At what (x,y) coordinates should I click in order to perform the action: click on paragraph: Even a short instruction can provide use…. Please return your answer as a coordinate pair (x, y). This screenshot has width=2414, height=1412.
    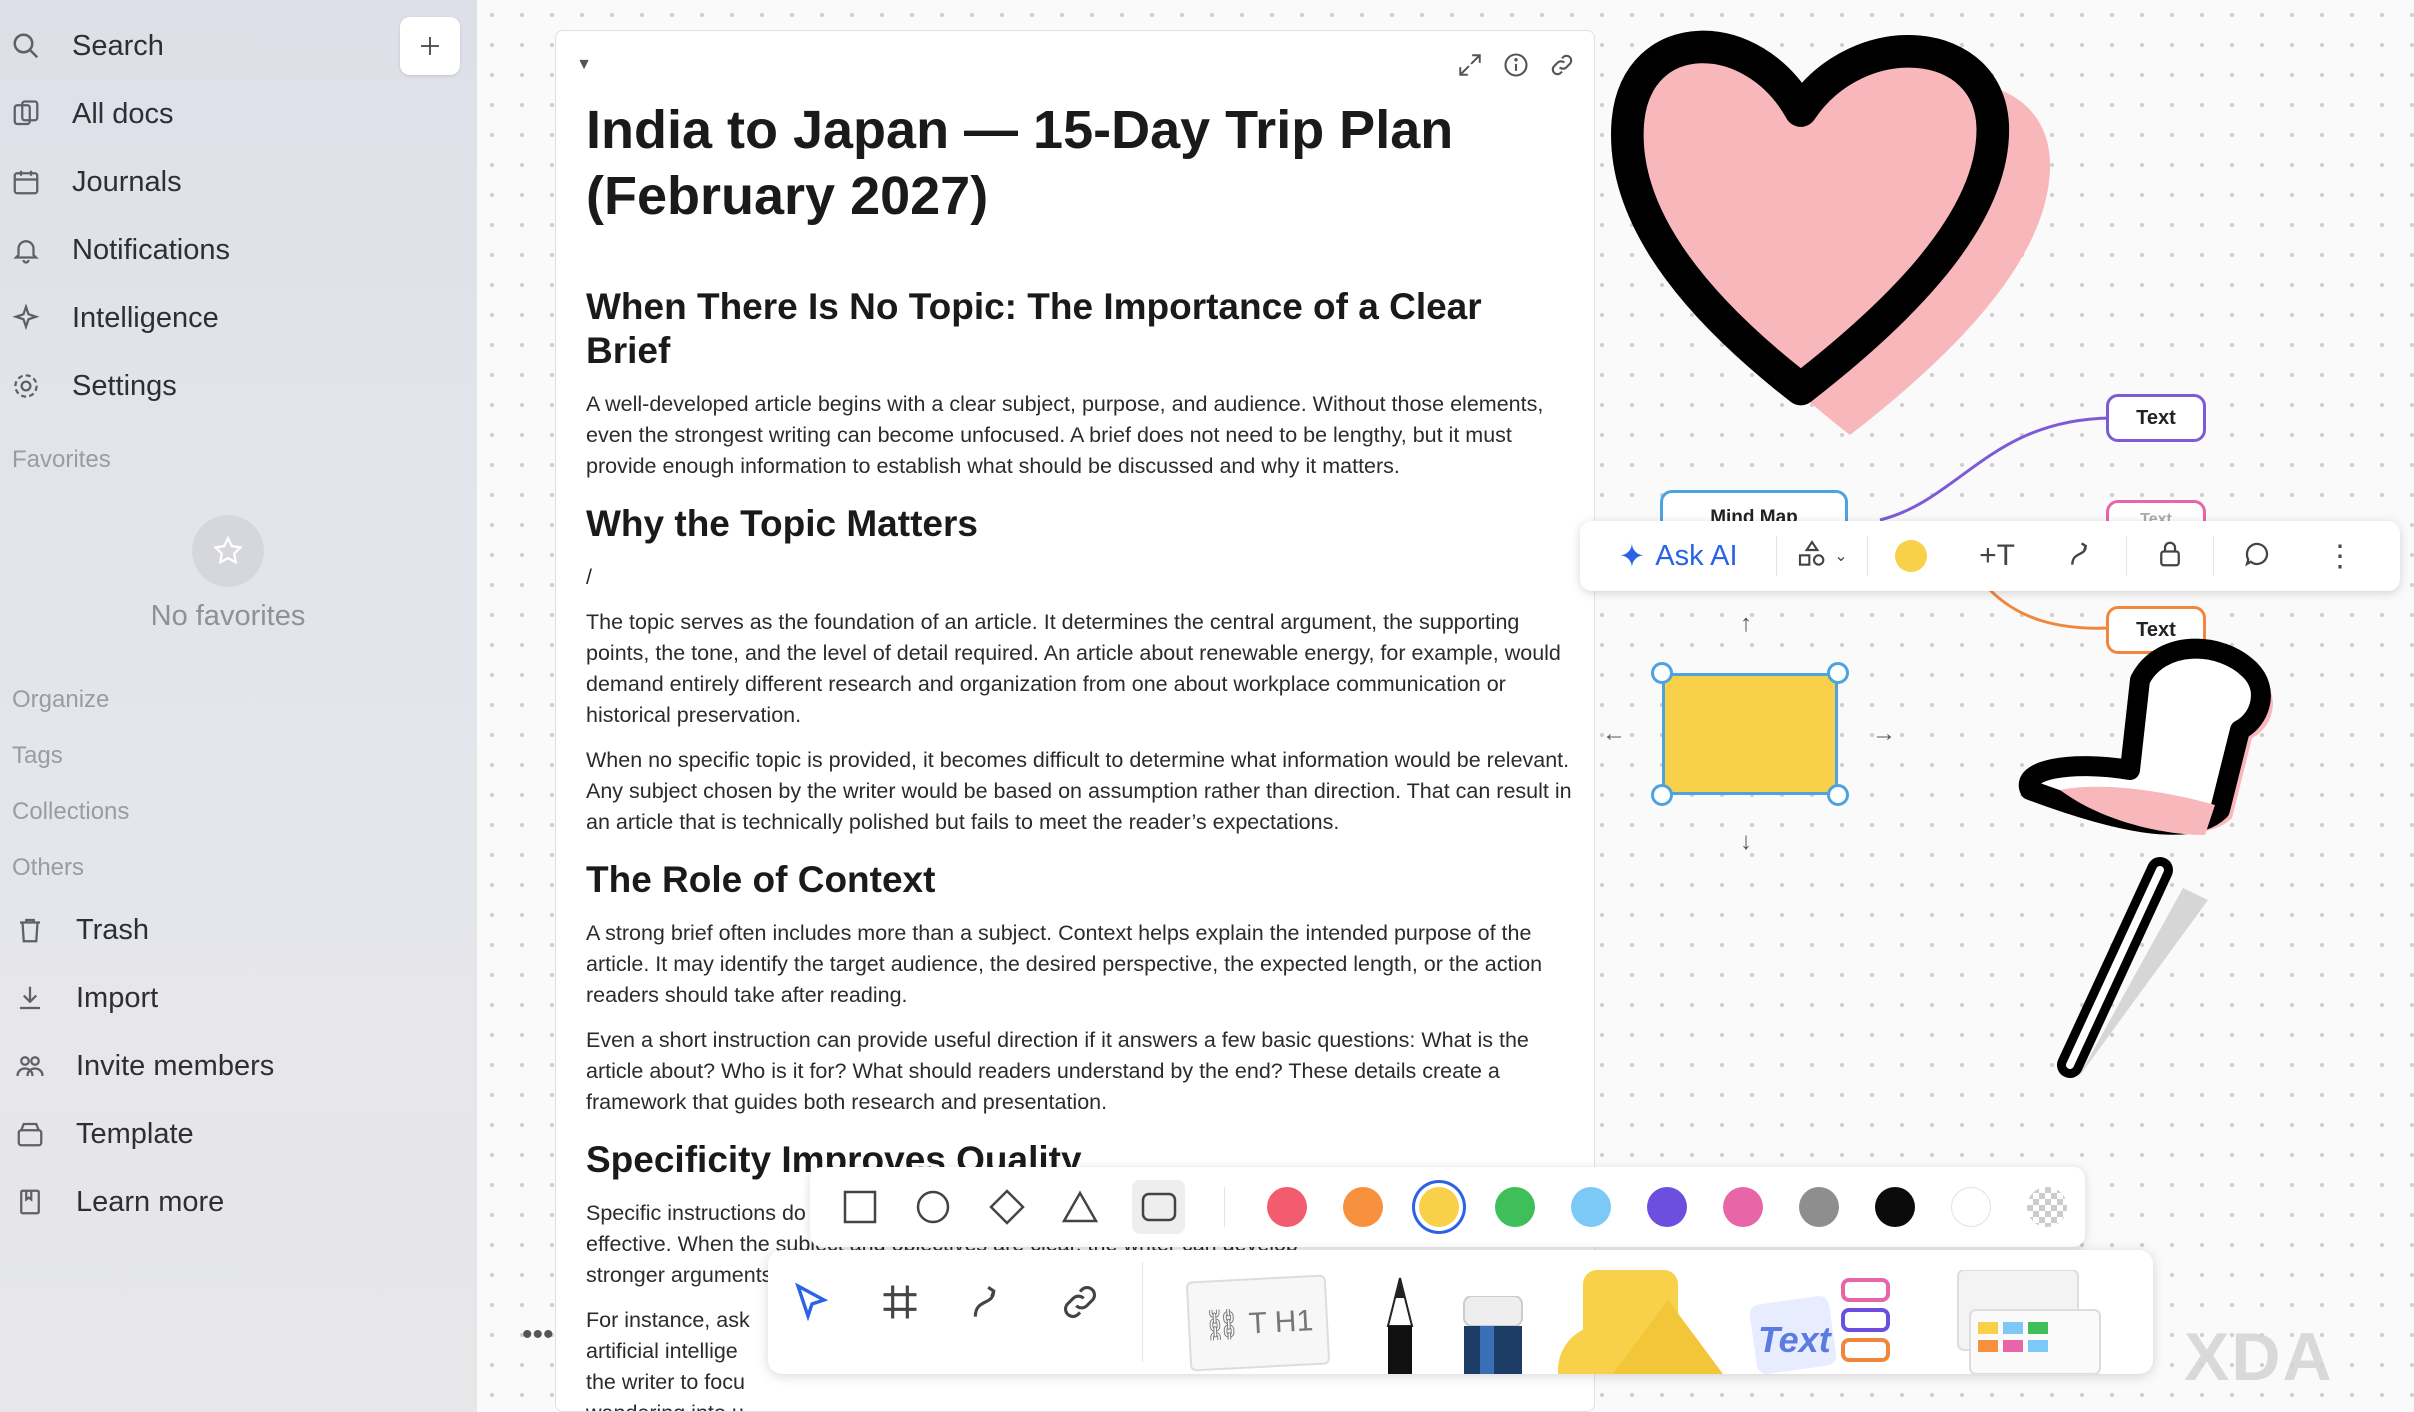
    Looking at the image, I should click on (1081, 1071).